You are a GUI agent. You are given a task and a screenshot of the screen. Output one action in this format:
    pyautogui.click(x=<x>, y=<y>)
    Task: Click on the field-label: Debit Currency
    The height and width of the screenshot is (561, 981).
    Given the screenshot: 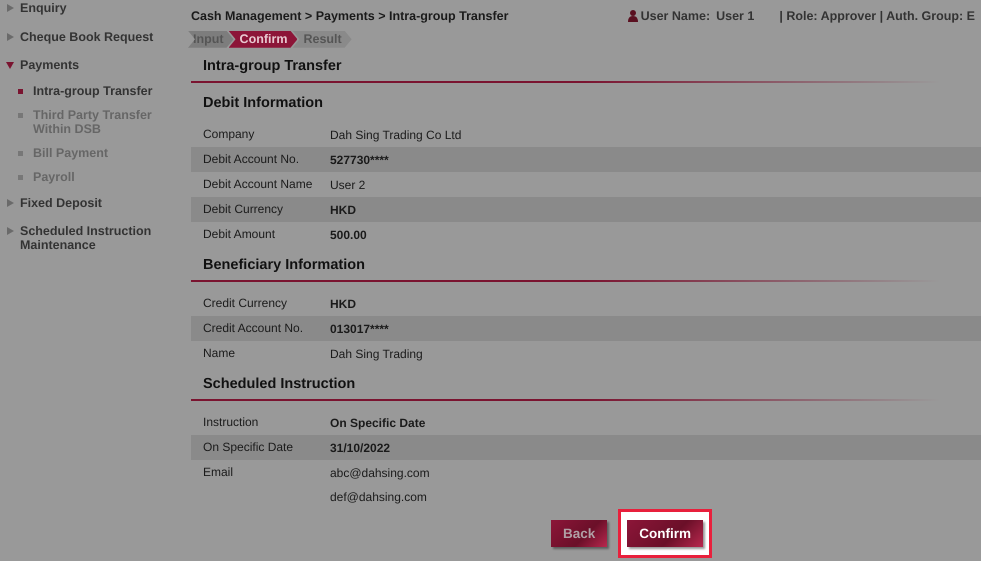 What is the action you would take?
    pyautogui.click(x=243, y=209)
    